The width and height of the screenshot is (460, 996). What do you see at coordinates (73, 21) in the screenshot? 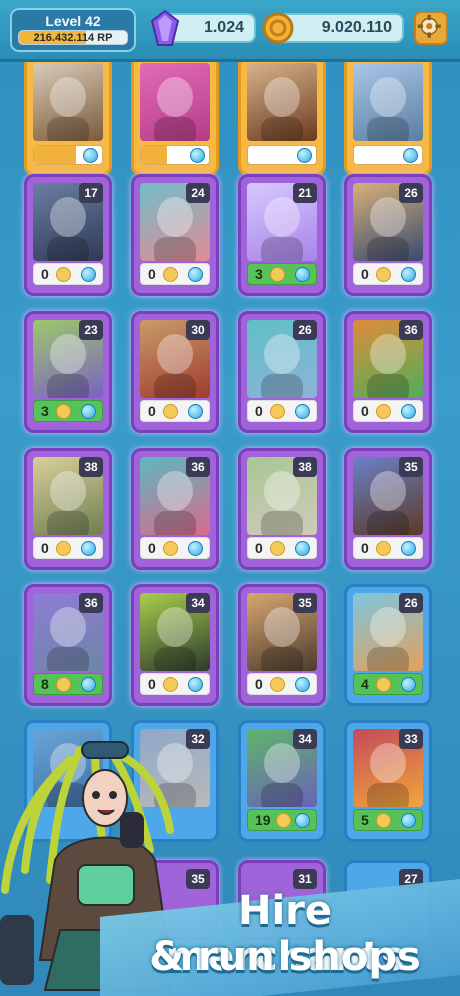
I see `level-label: Level 42` at bounding box center [73, 21].